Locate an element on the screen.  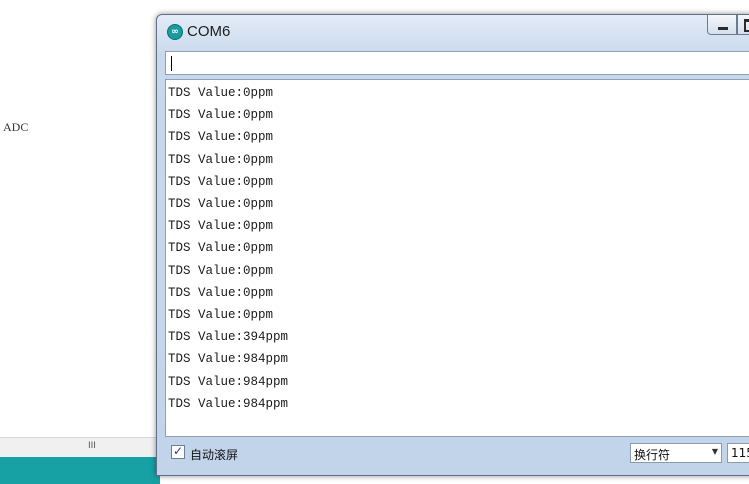
arduino-icon: ∞ is located at coordinates (175, 32).